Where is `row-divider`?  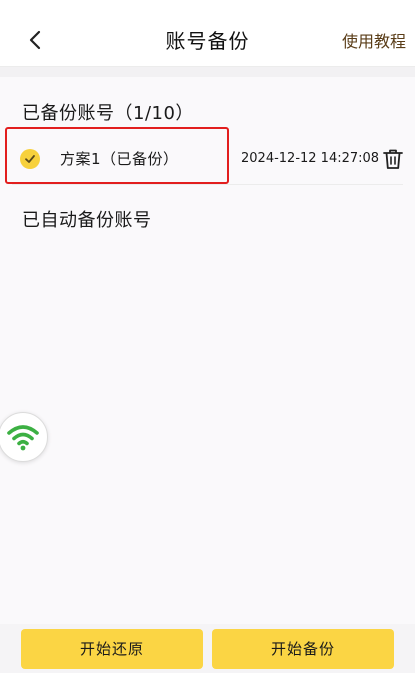
row-divider is located at coordinates (207, 184).